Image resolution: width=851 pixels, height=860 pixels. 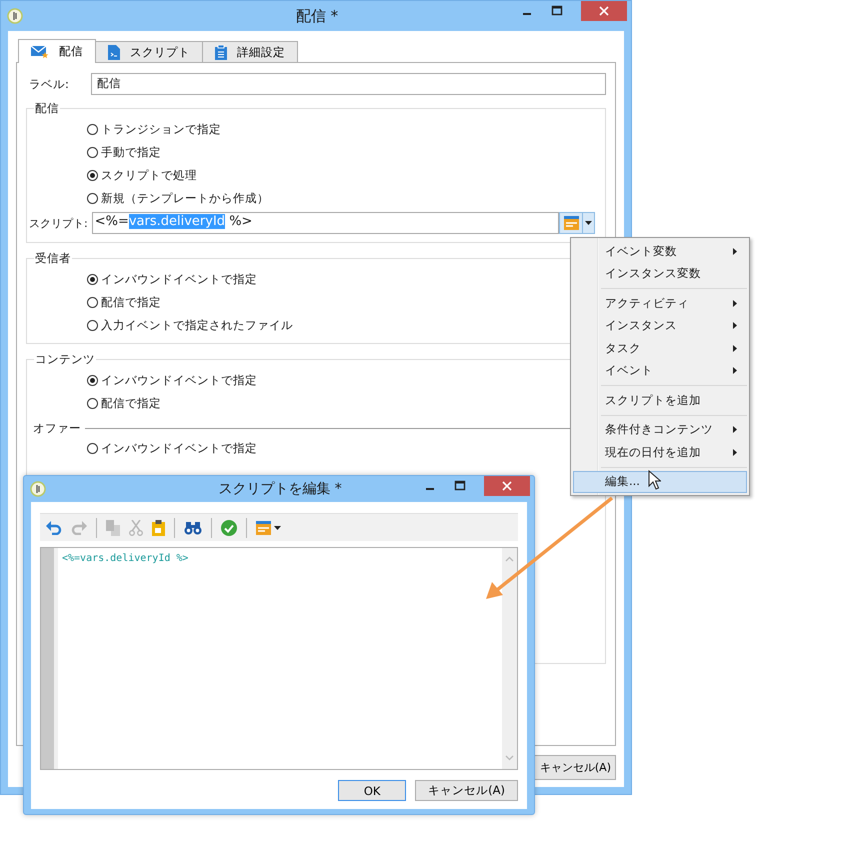 I want to click on menu-item: タスク, so click(x=660, y=348).